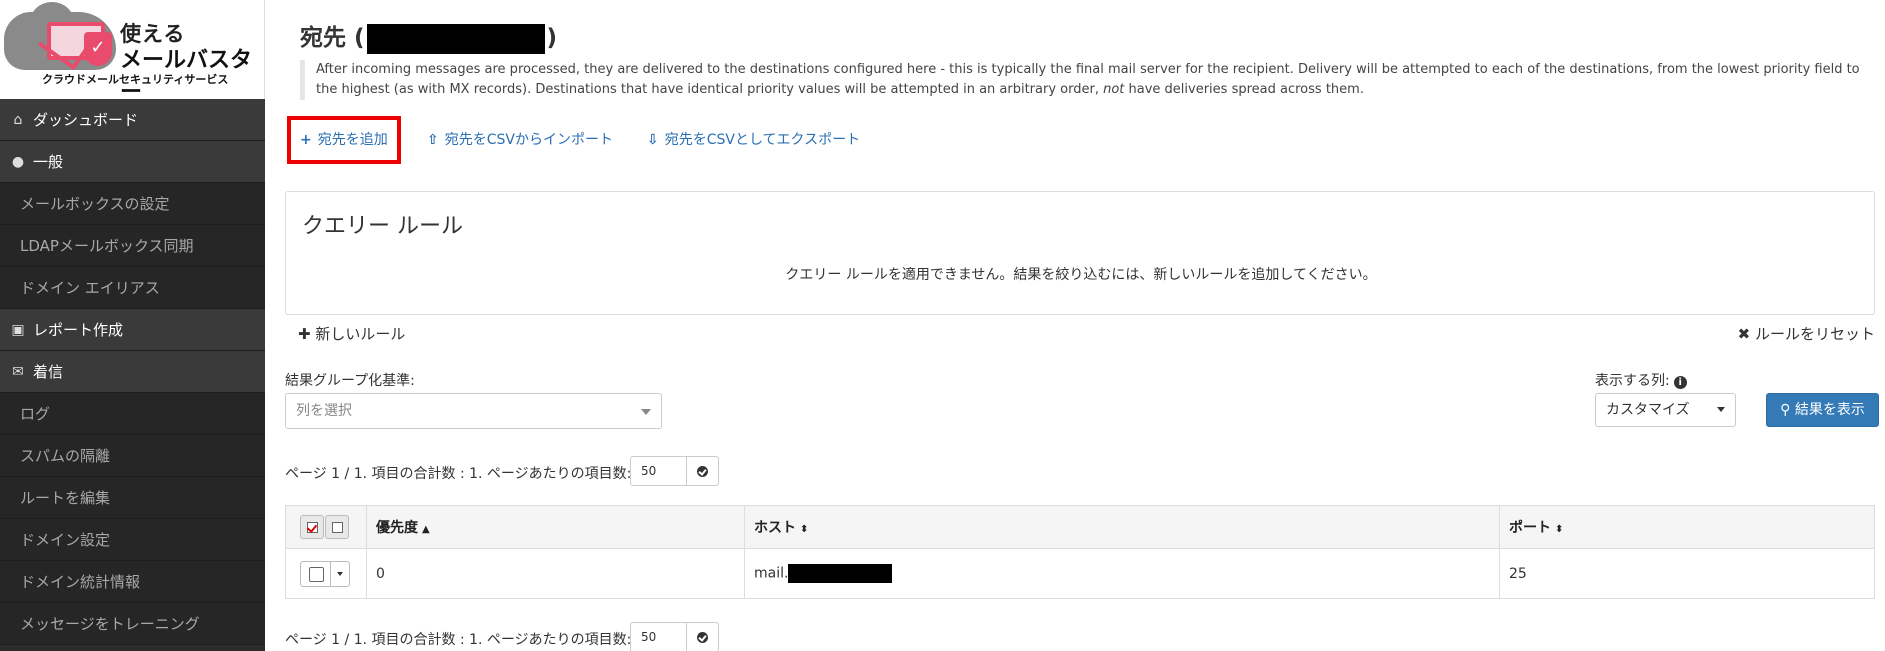 Image resolution: width=1885 pixels, height=651 pixels. I want to click on row-checkbox, so click(316, 573).